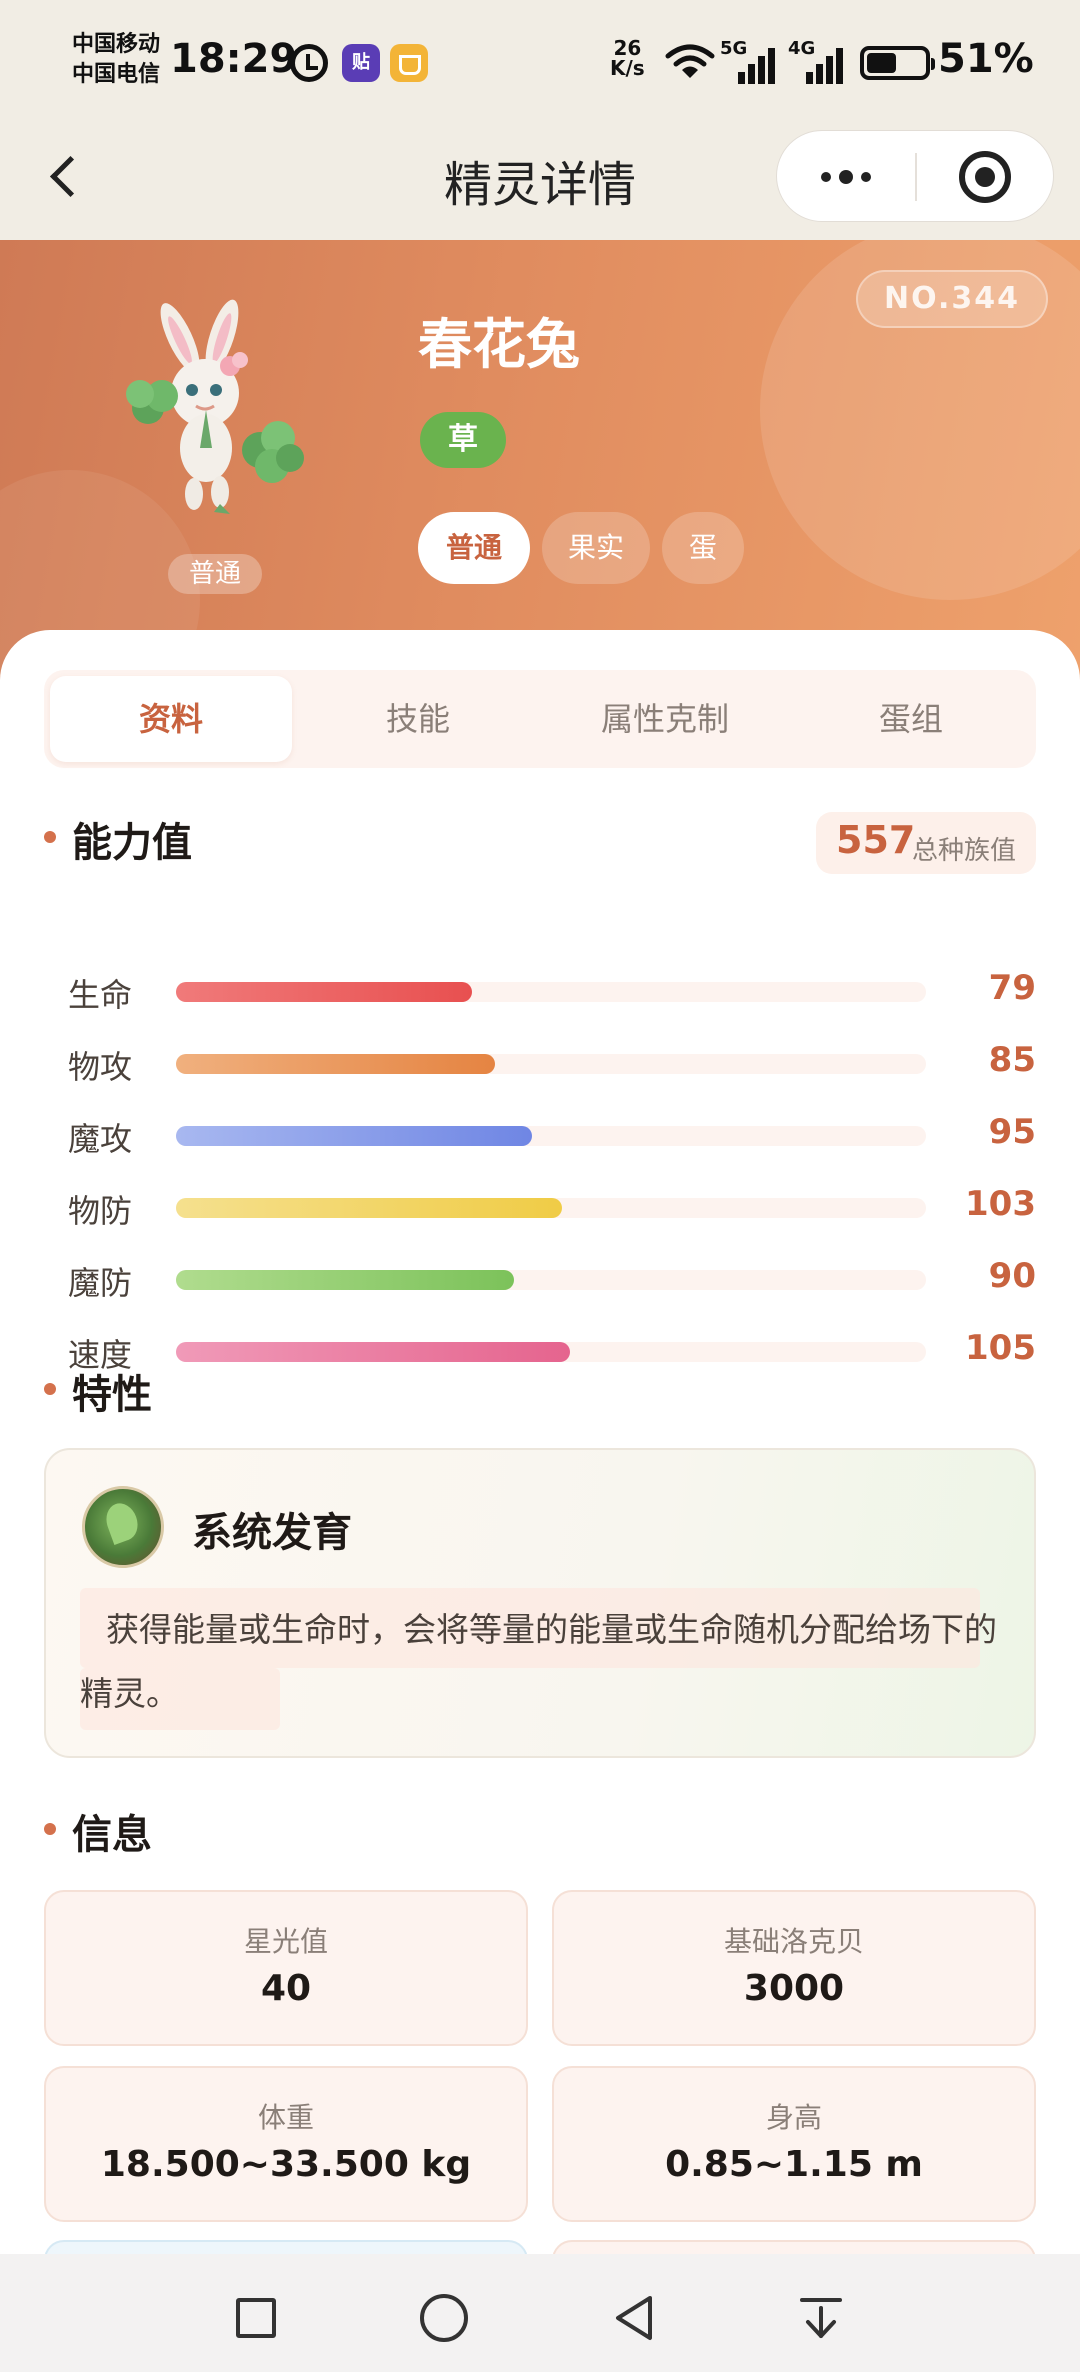 This screenshot has width=1080, height=2372. Describe the element at coordinates (463, 440) in the screenshot. I see `type-badge: 草` at that location.